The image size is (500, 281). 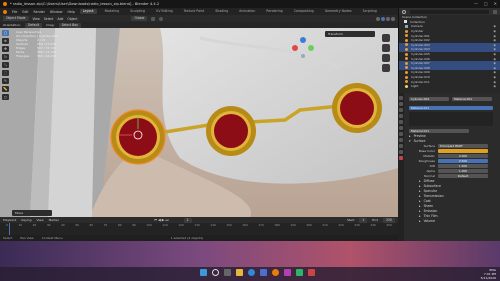 What do you see at coordinates (112, 11) in the screenshot?
I see `tab-modeling: Modeling` at bounding box center [112, 11].